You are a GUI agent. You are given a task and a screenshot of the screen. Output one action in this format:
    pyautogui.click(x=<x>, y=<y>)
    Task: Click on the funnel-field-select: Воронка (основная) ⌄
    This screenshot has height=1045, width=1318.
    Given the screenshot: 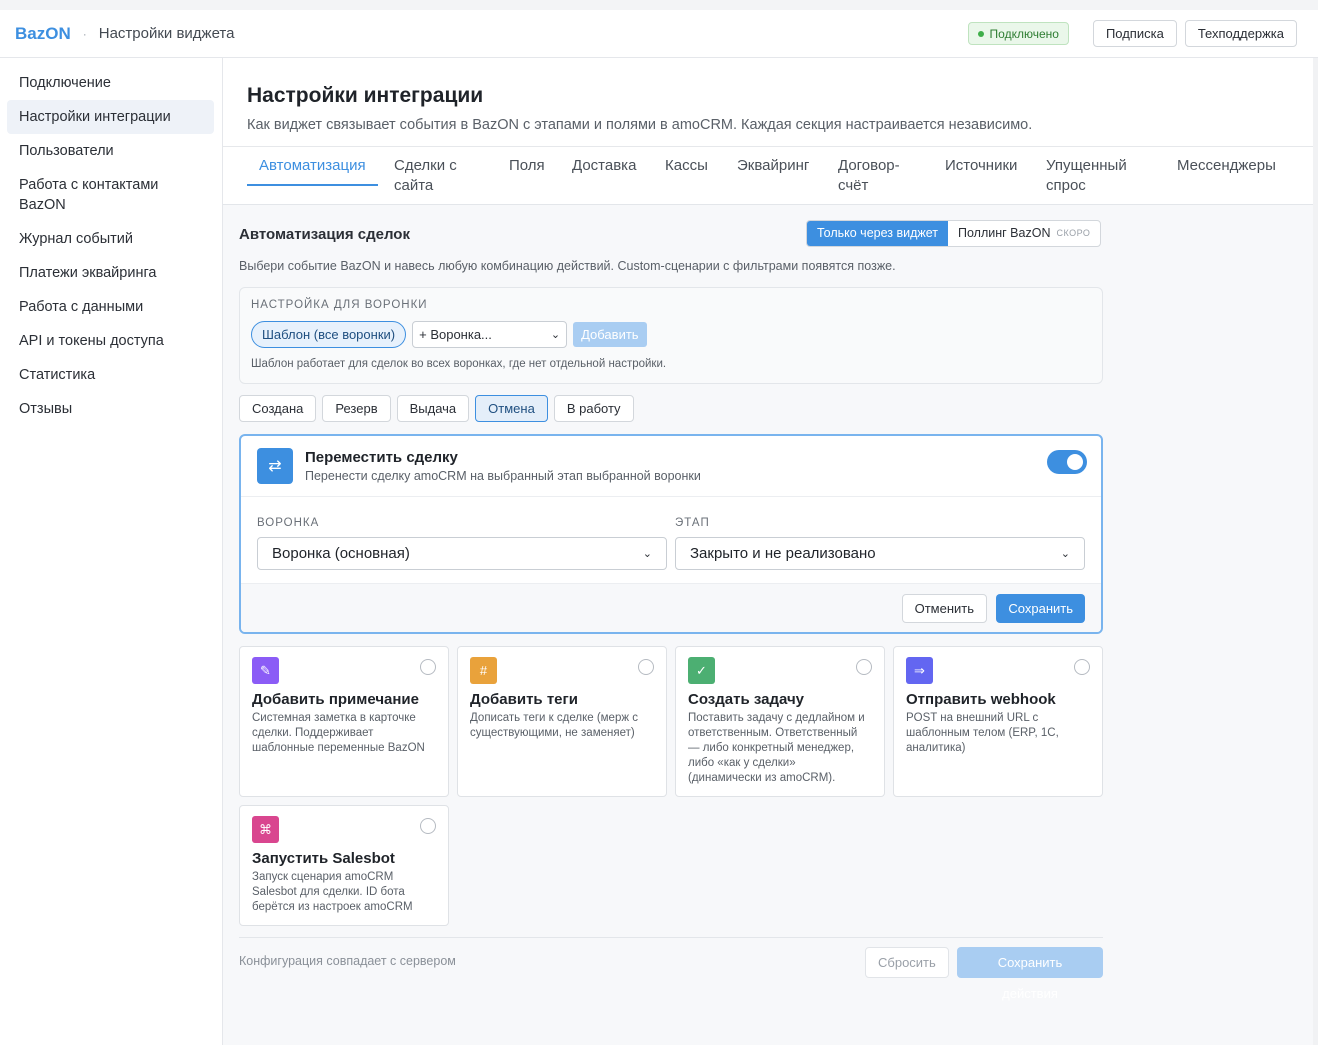 What is the action you would take?
    pyautogui.click(x=462, y=553)
    